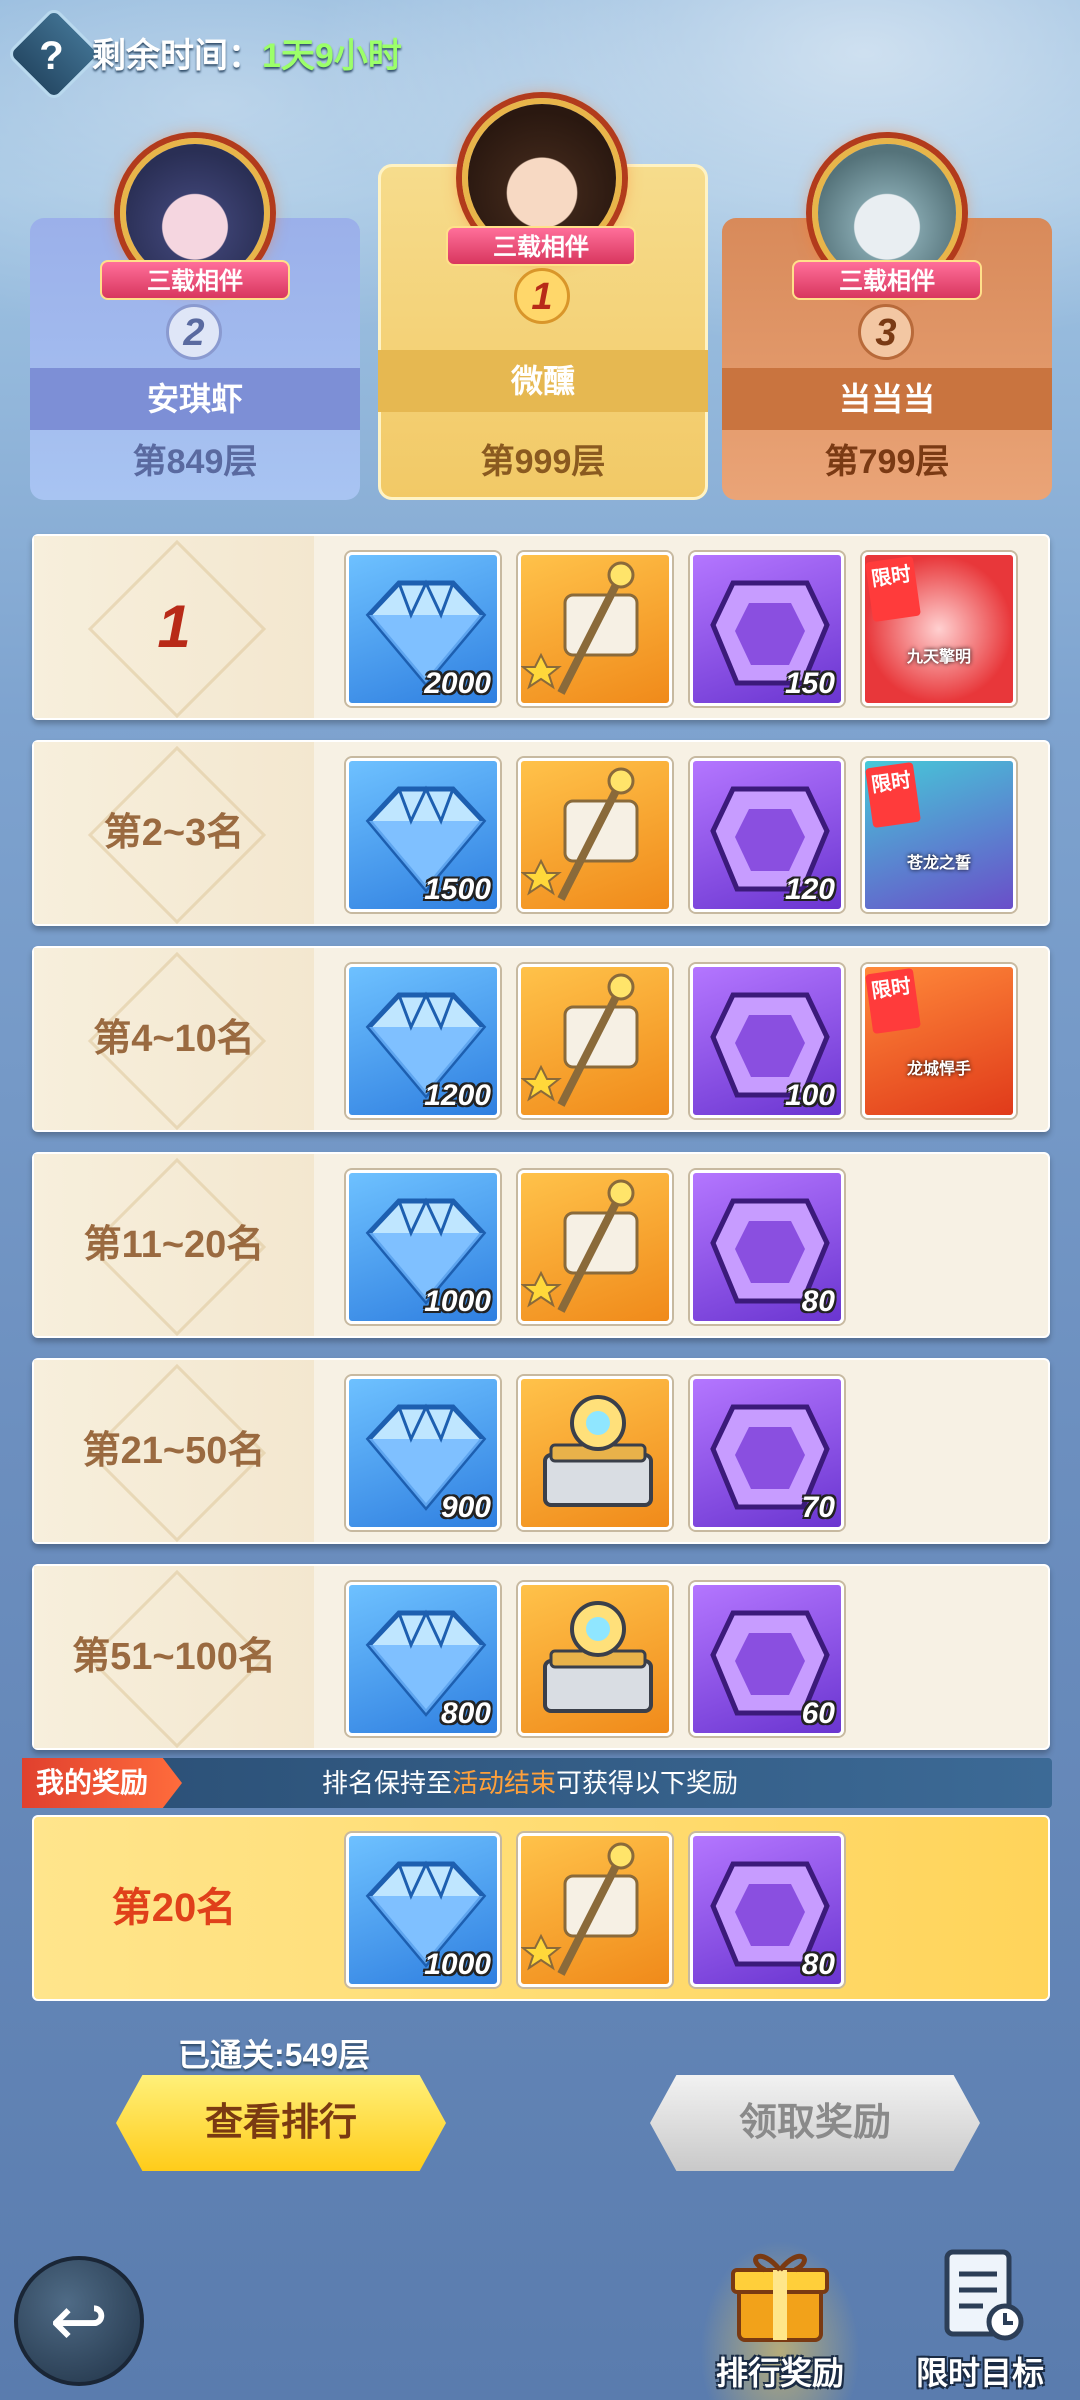 Image resolution: width=1080 pixels, height=2400 pixels. What do you see at coordinates (767, 629) in the screenshot?
I see `reward-item-purple-gem: 150` at bounding box center [767, 629].